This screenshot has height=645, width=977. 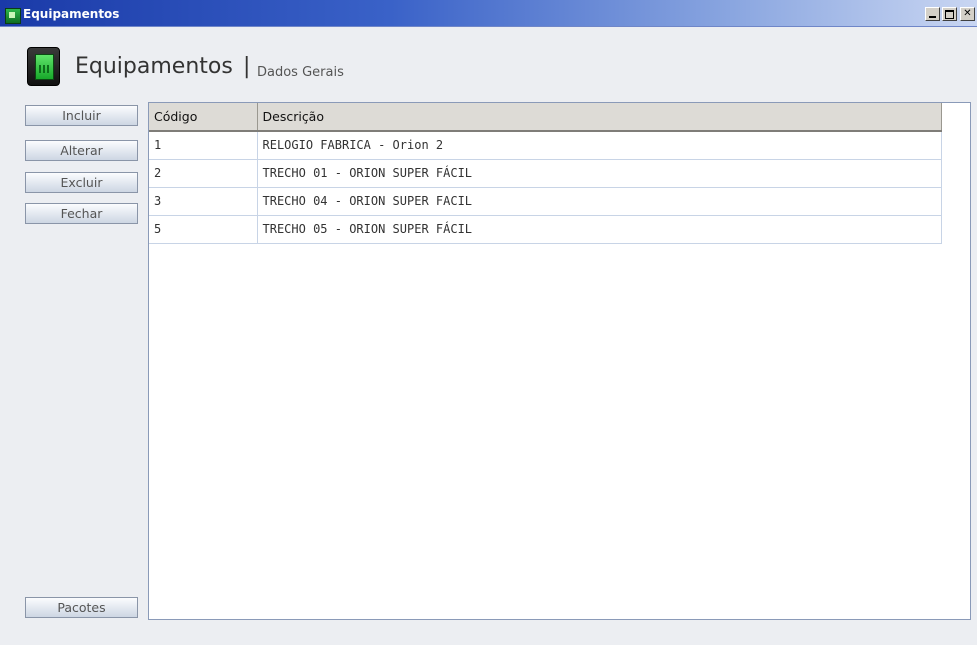 What do you see at coordinates (81, 150) in the screenshot?
I see `alterar-button: Alterar` at bounding box center [81, 150].